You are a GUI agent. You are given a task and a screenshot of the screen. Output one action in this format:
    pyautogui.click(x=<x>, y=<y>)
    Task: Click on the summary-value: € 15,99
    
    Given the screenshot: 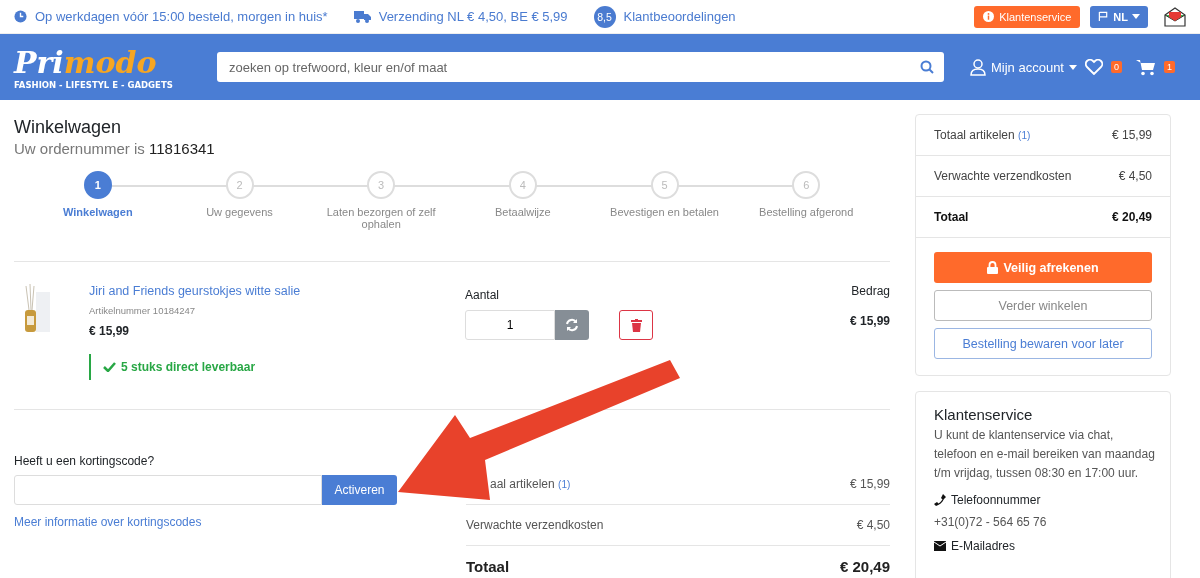 What is the action you would take?
    pyautogui.click(x=1131, y=135)
    